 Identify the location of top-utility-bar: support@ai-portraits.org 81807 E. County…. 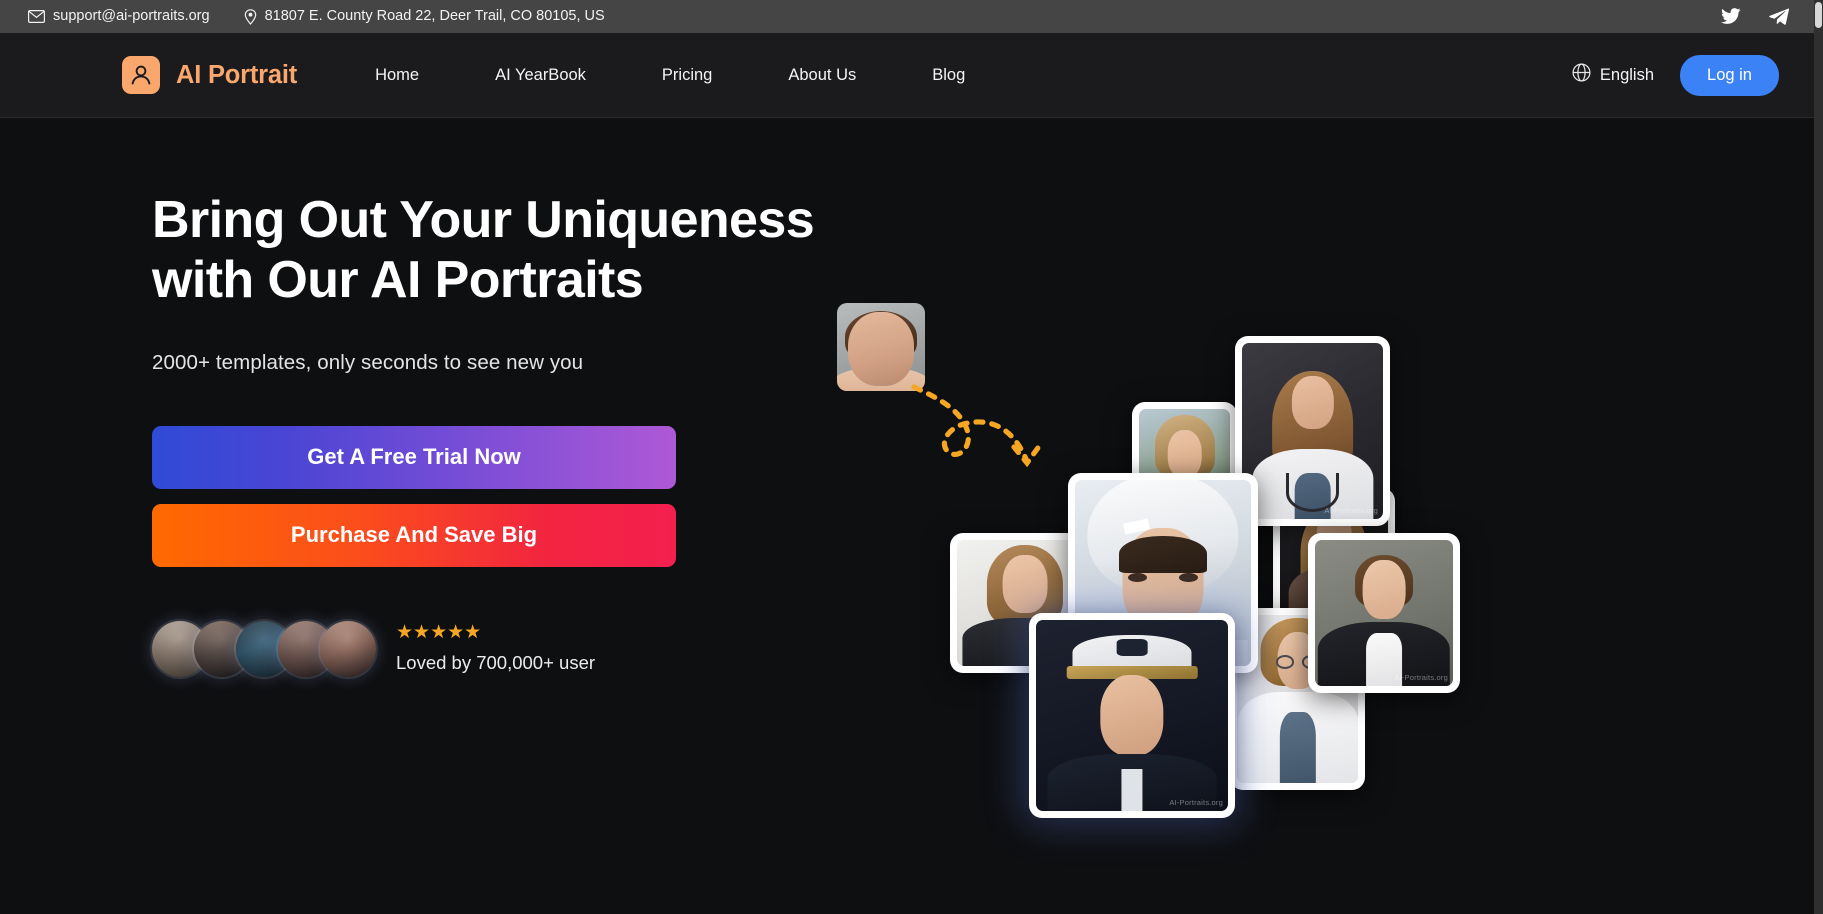
(911, 16).